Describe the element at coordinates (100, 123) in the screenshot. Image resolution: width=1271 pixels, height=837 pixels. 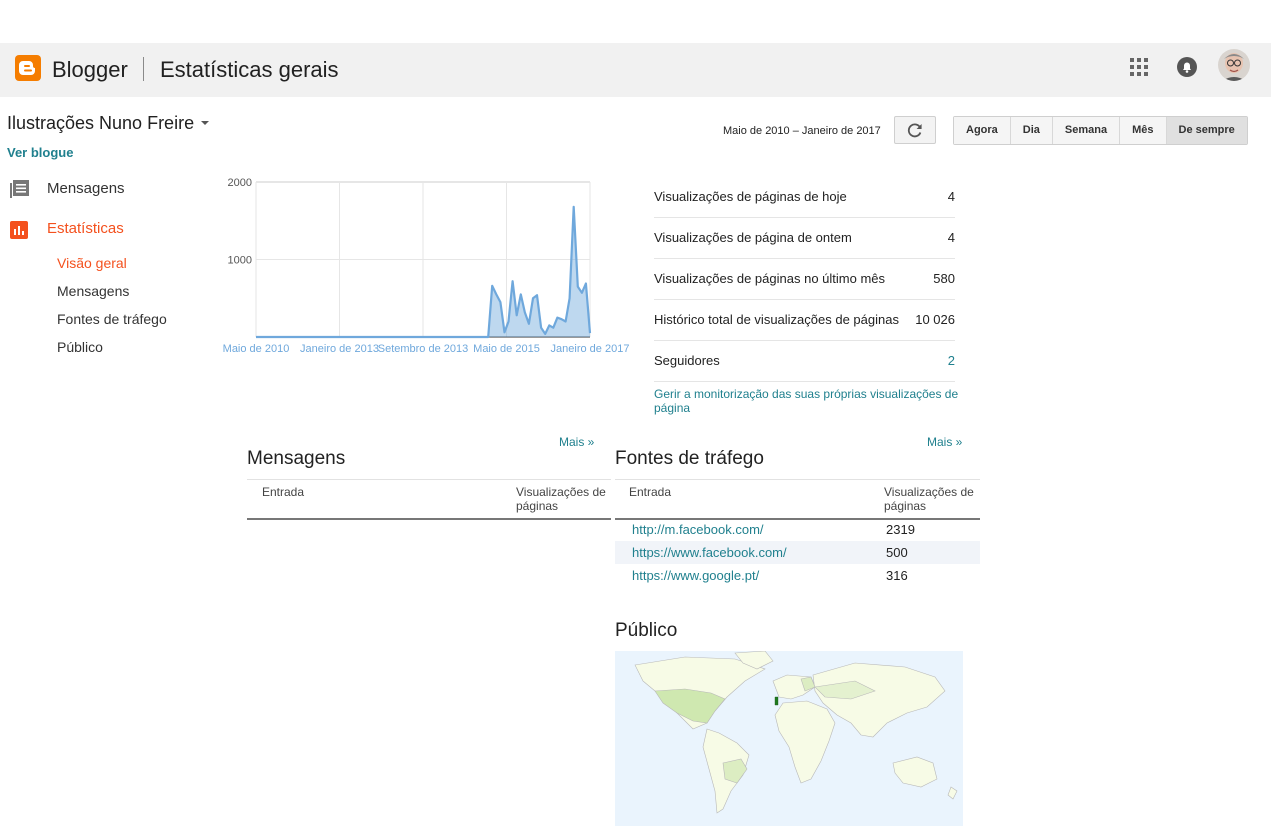
I see `blog-selector: Ilustrações Nuno Freire` at that location.